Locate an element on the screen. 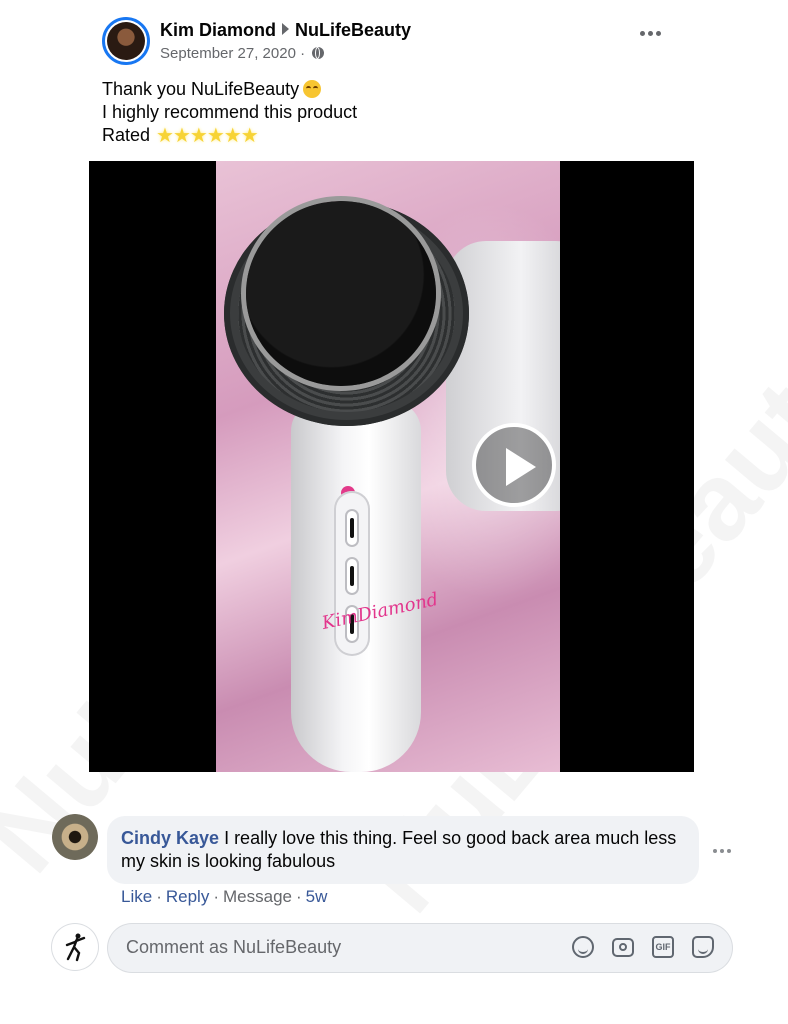 The image size is (788, 1024). author-line: Kim Diamond NuLifeBeauty is located at coordinates (285, 30).